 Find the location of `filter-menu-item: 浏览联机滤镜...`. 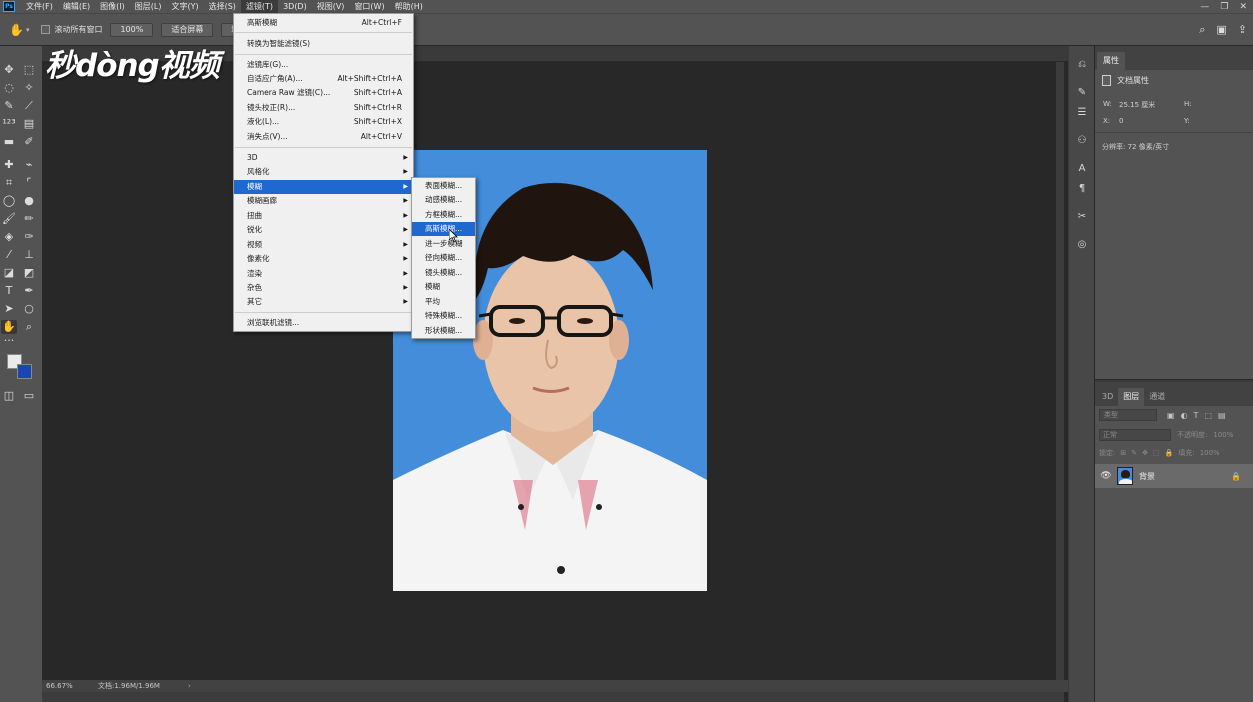

filter-menu-item: 浏览联机滤镜... is located at coordinates (323, 323).